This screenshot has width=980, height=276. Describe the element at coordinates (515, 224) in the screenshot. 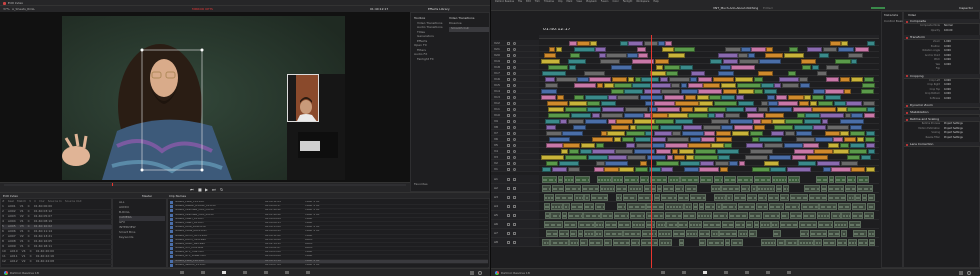

I see `track-header-audio: A6` at that location.